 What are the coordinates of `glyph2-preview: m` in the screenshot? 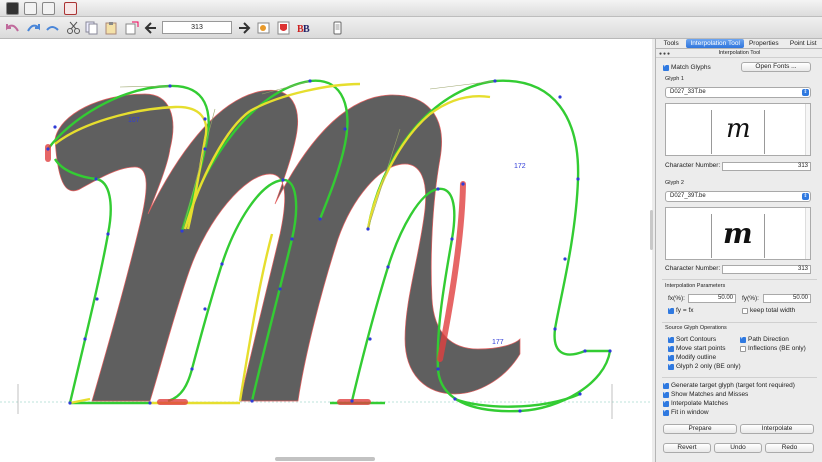 It's located at (738, 233).